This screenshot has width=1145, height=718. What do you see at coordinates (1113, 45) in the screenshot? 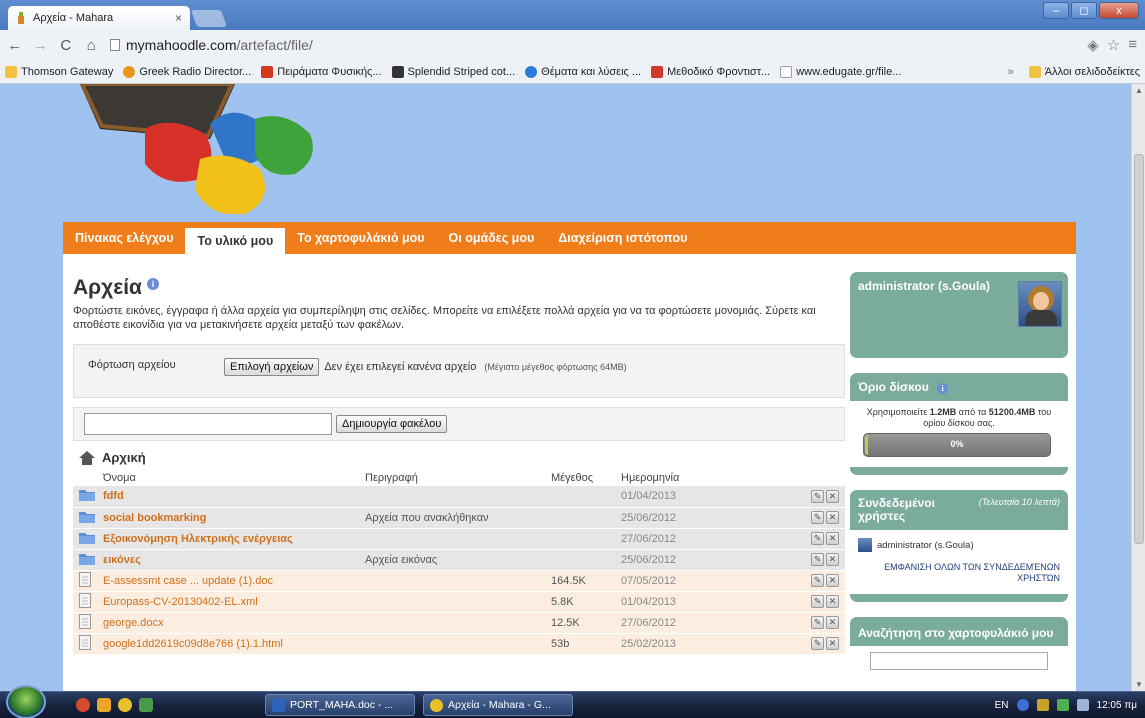
I see `bookmark-star-icon: ☆` at bounding box center [1113, 45].